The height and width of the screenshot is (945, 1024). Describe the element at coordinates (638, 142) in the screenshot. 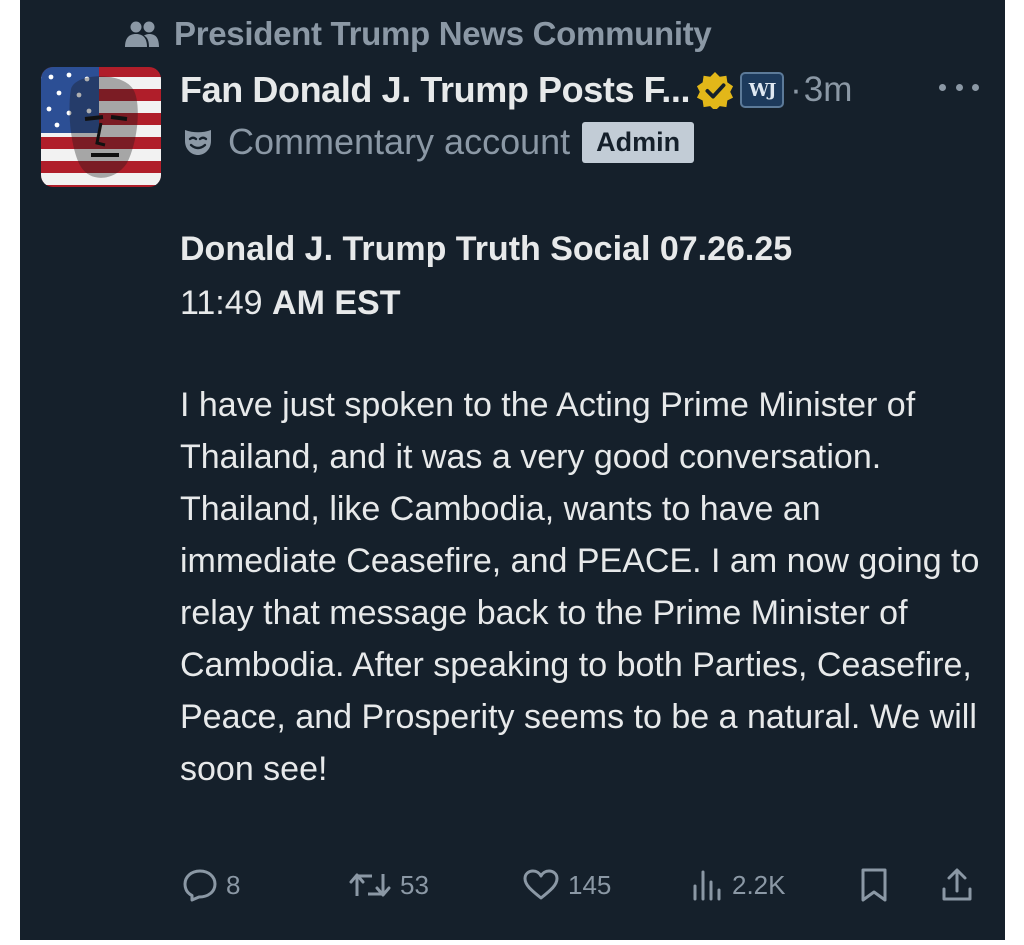

I see `admin-badge: Admin` at that location.